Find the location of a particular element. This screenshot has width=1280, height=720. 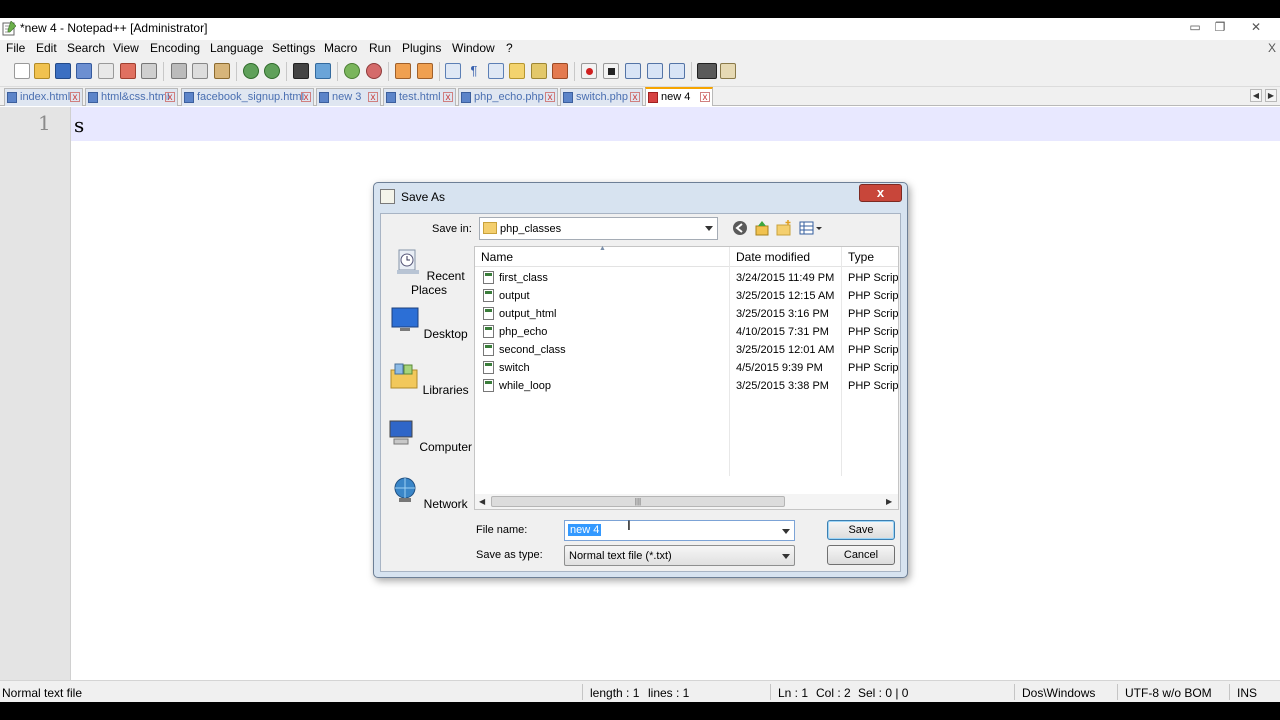

dialog-close-button: x is located at coordinates (880, 193).